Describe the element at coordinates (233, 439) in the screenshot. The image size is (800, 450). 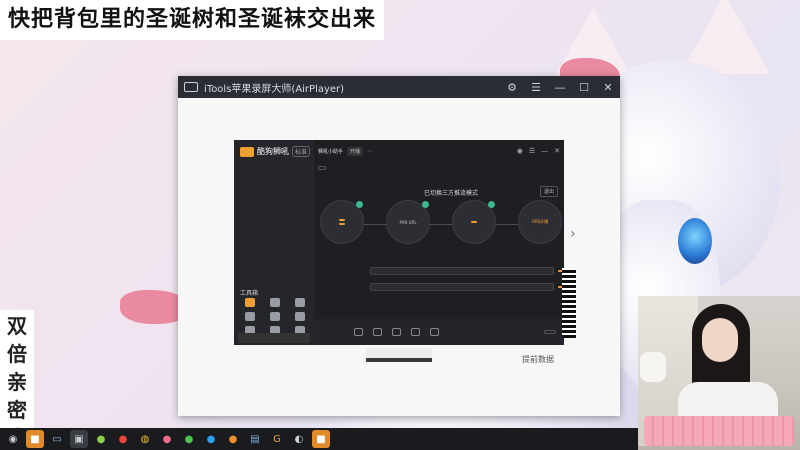
I see `app-icon-orange: ●` at that location.